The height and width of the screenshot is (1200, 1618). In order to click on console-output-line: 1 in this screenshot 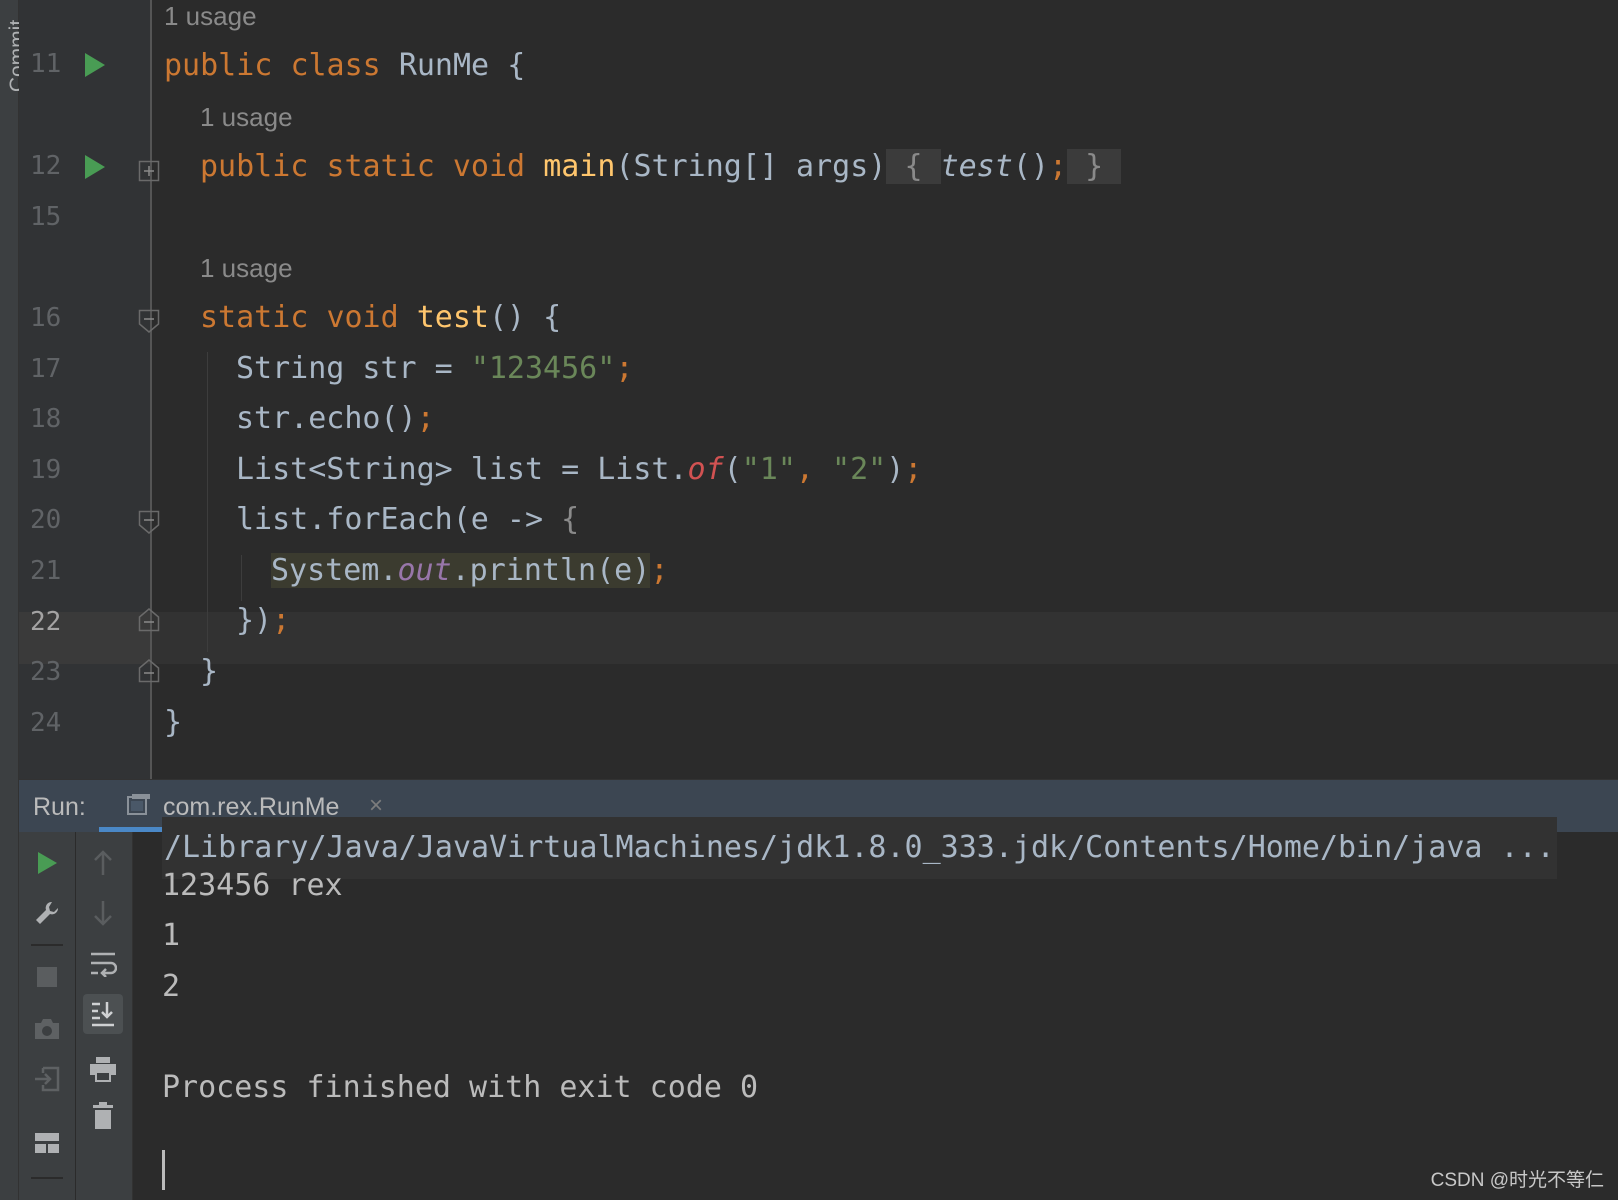, I will do `click(171, 935)`.